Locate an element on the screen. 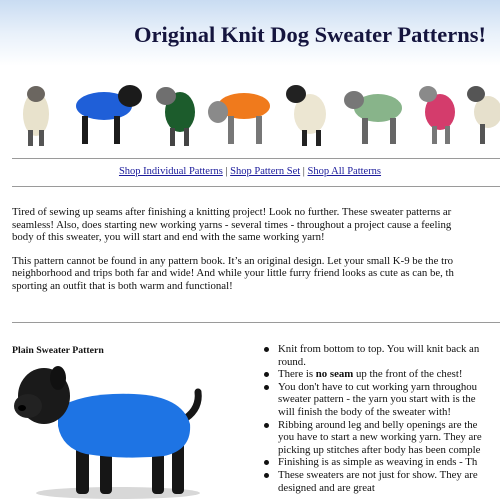 This screenshot has width=500, height=500. text-fragment: up the front of the chest! is located at coordinates (408, 374).